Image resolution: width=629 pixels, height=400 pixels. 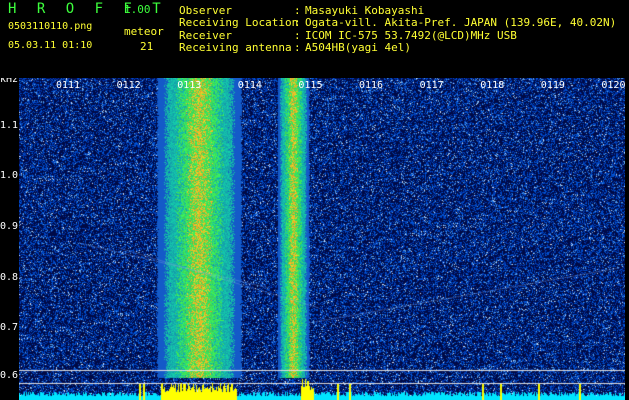 What do you see at coordinates (371, 85) in the screenshot?
I see `x-tick-label: 0116` at bounding box center [371, 85].